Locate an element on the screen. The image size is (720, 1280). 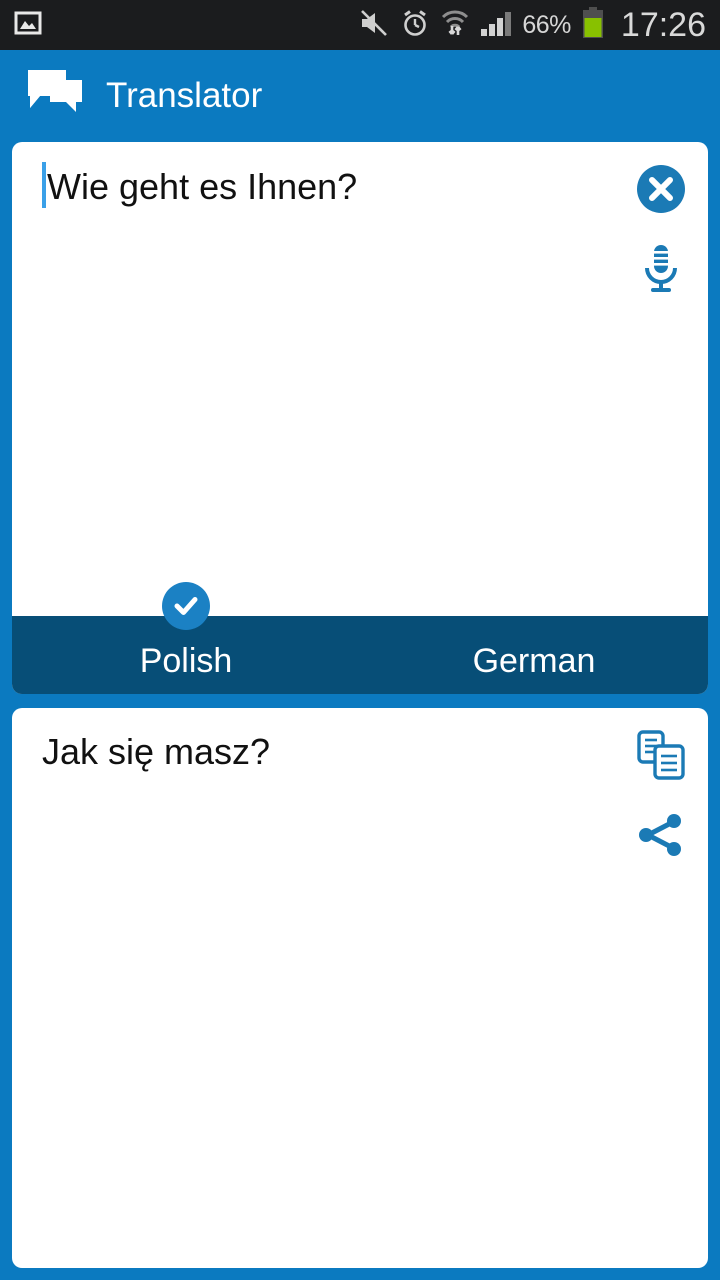
target-language-option: Polish is located at coordinates (186, 630).